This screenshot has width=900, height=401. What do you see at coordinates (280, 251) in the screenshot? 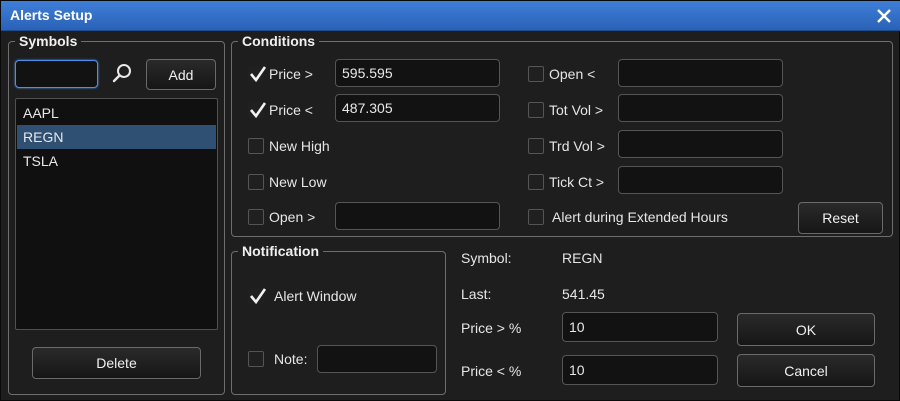
I see `notification-legend: Notification` at bounding box center [280, 251].